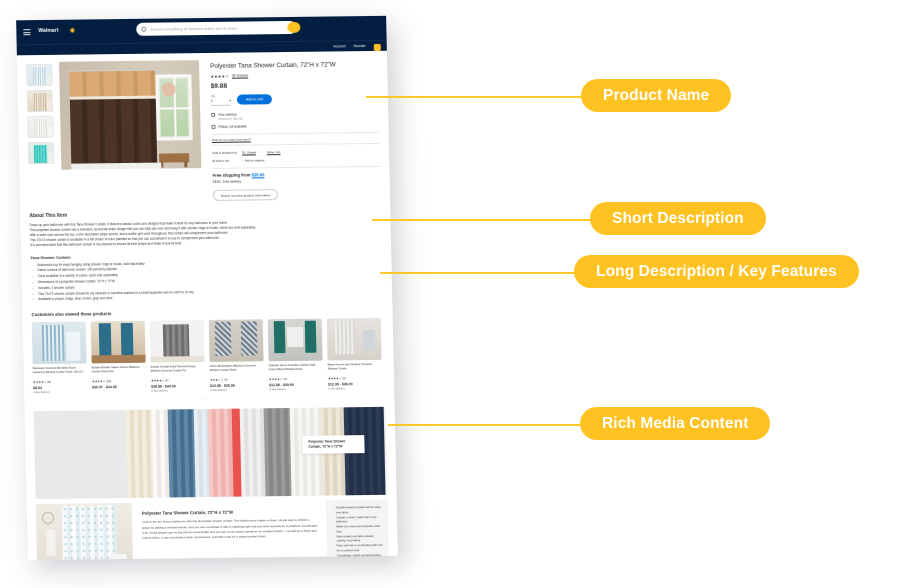 This screenshot has height=588, width=903. I want to click on carousel-rating: ★★★★☆ 19, so click(277, 379).